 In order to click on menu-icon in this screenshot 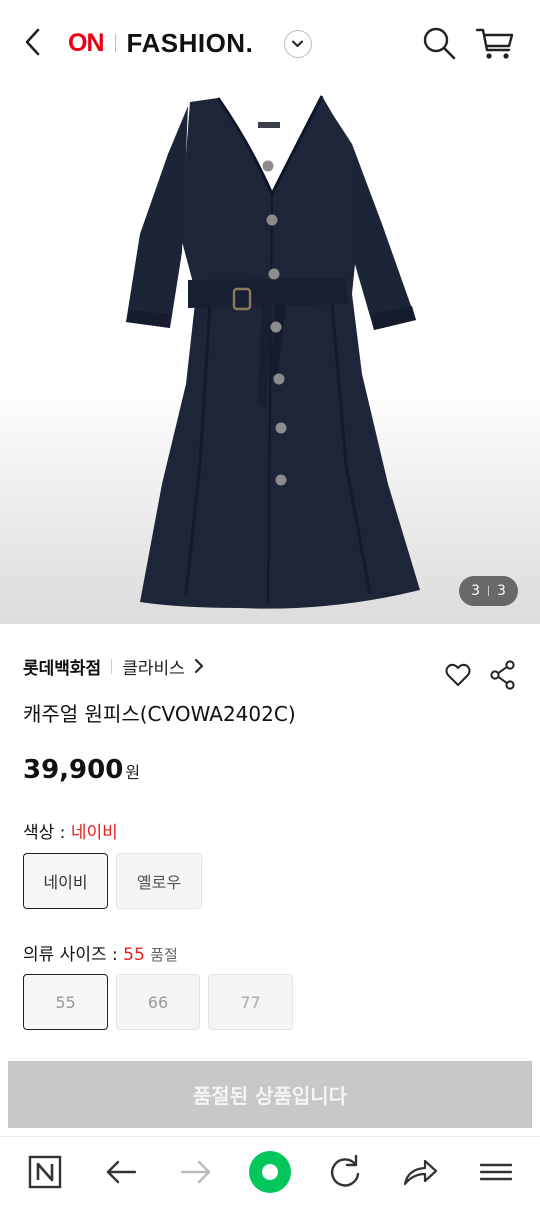, I will do `click(496, 1172)`.